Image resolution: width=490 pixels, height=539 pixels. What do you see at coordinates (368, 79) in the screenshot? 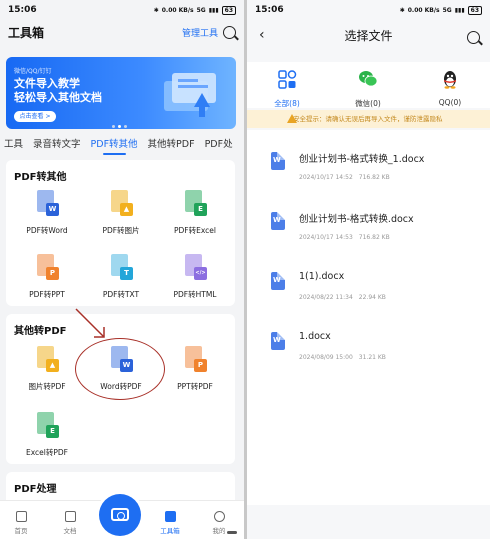
I see `wechat-icon` at bounding box center [368, 79].